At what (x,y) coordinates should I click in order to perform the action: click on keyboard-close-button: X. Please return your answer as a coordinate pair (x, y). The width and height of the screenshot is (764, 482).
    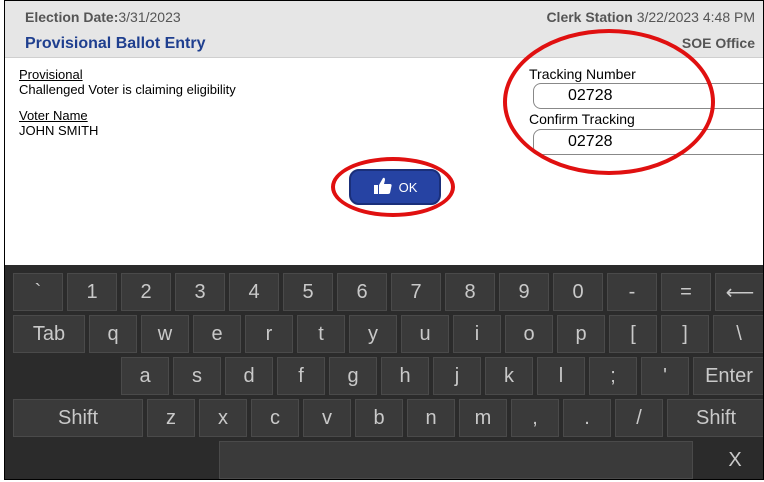
    Looking at the image, I should click on (734, 460).